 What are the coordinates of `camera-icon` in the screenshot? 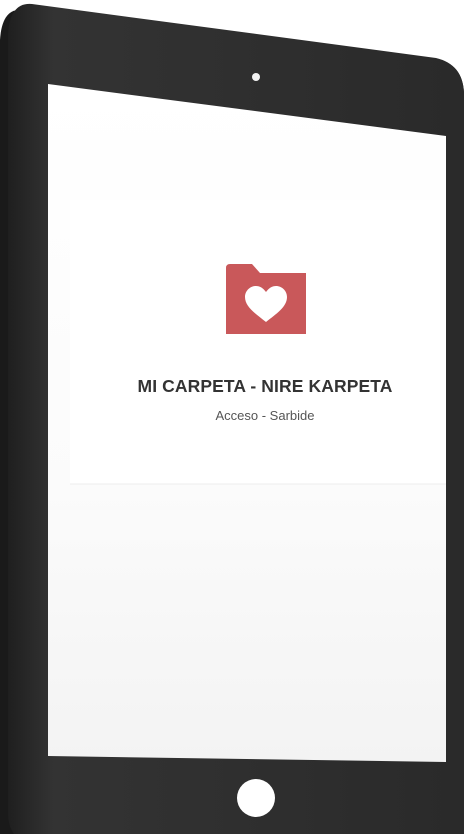 It's located at (256, 77).